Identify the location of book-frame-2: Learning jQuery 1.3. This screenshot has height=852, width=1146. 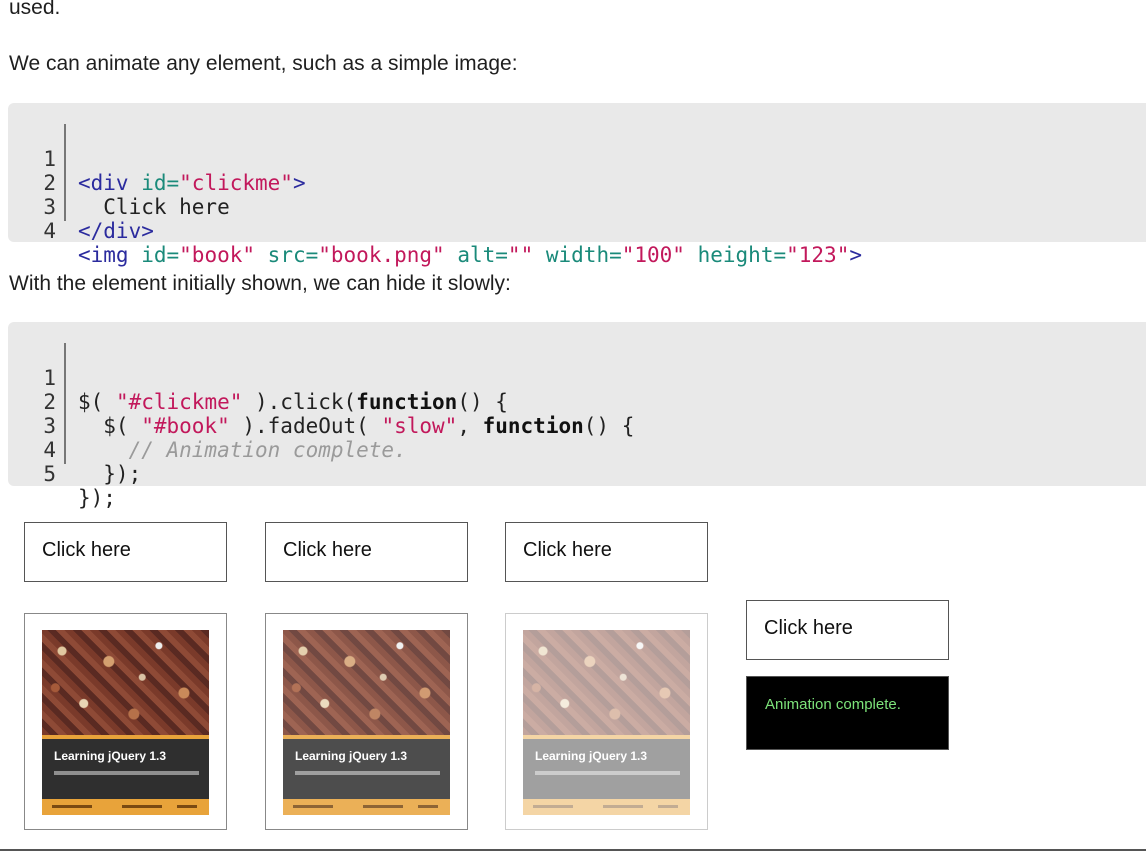
(366, 721).